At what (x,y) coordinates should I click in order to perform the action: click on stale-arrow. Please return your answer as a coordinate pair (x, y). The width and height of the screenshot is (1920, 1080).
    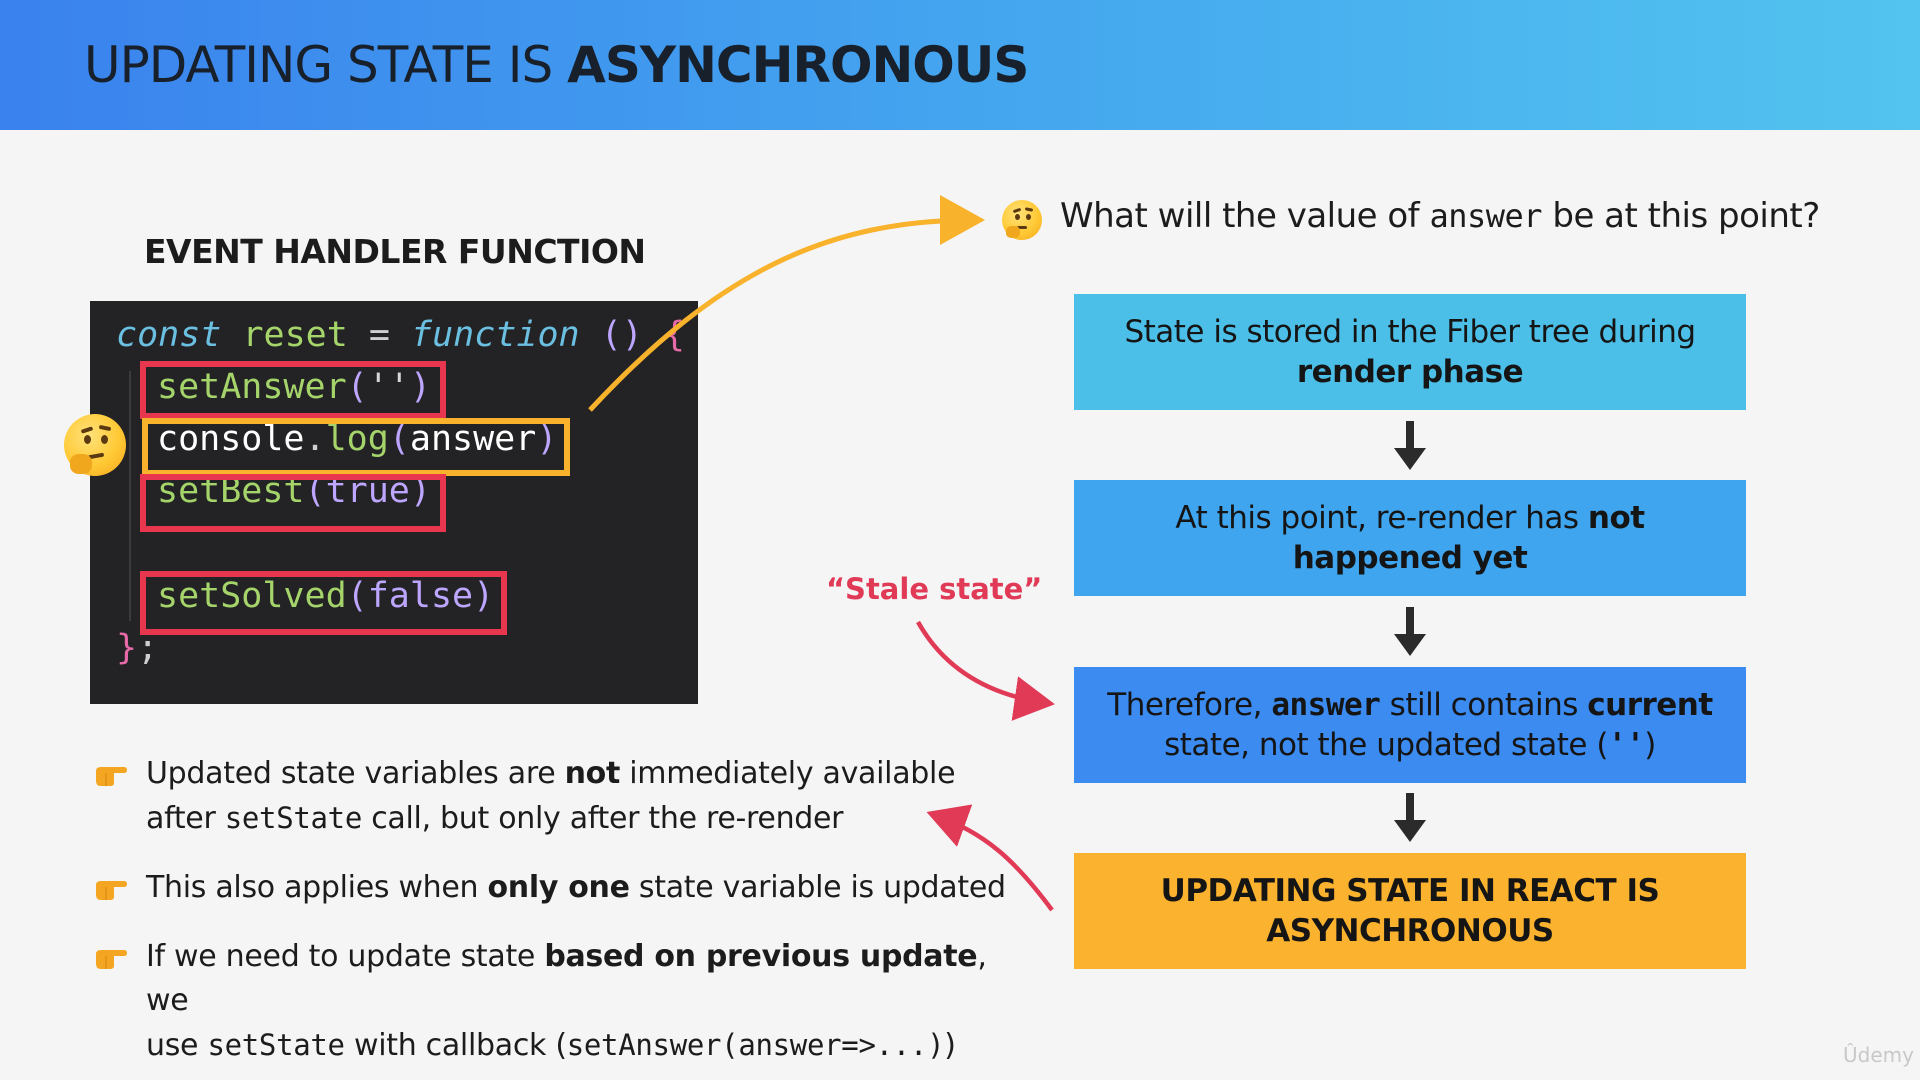
    Looking at the image, I should click on (985, 670).